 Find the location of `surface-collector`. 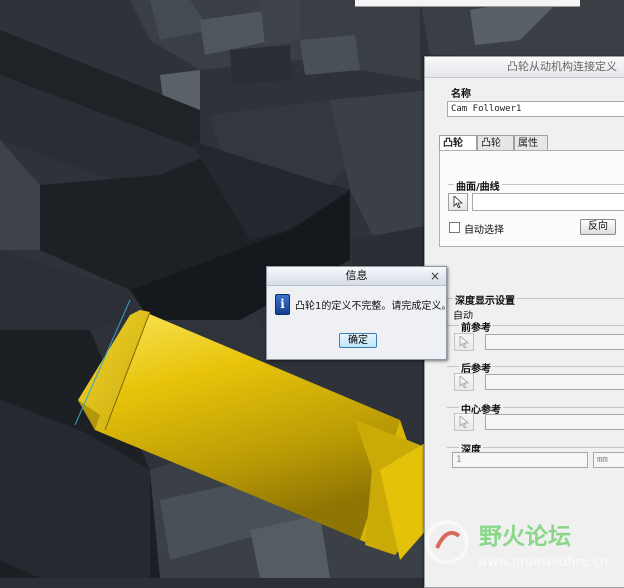

surface-collector is located at coordinates (548, 202).